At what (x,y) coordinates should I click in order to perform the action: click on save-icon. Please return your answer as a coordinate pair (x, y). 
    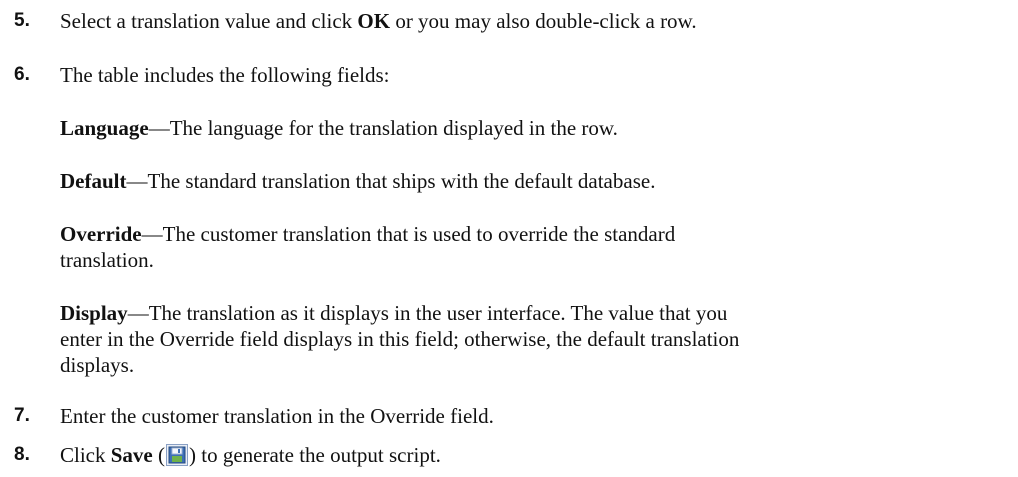
    Looking at the image, I should click on (177, 455).